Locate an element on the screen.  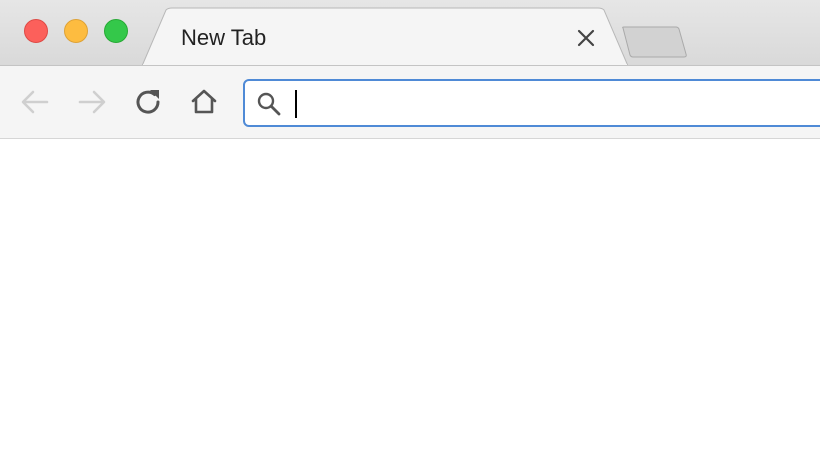
arrow-left-icon is located at coordinates (35, 102).